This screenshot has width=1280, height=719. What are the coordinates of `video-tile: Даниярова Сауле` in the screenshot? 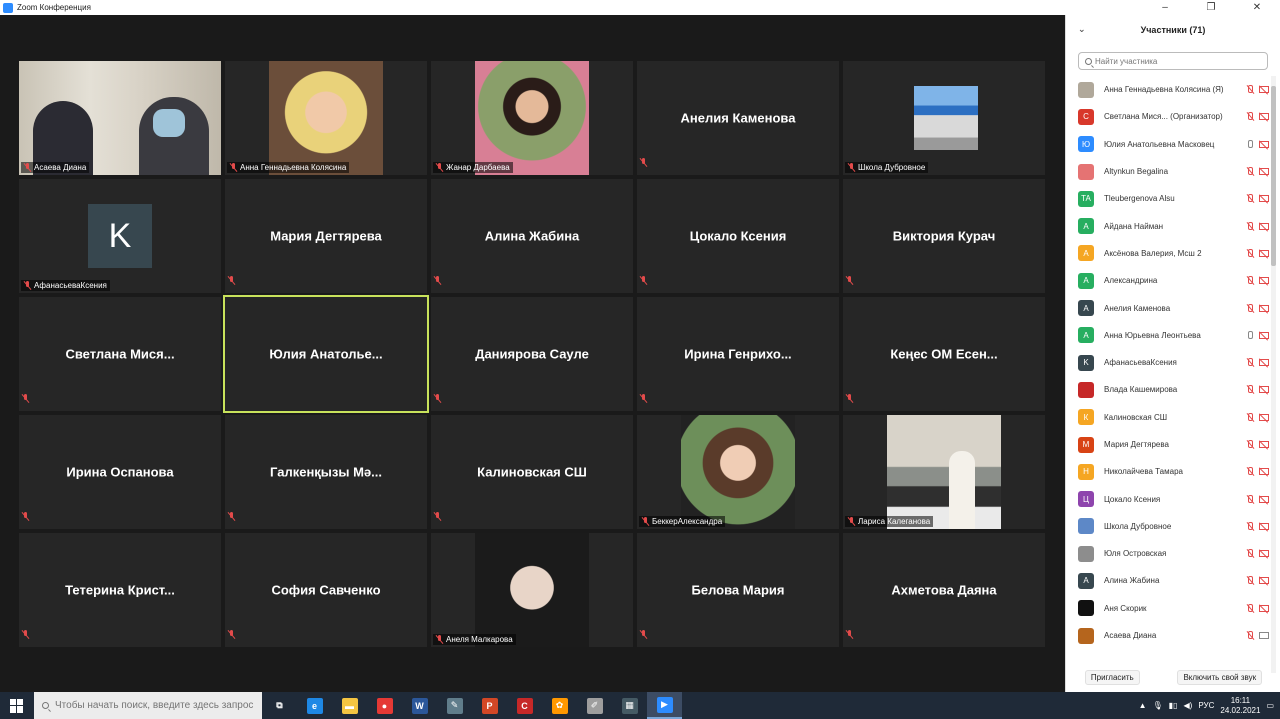 It's located at (532, 354).